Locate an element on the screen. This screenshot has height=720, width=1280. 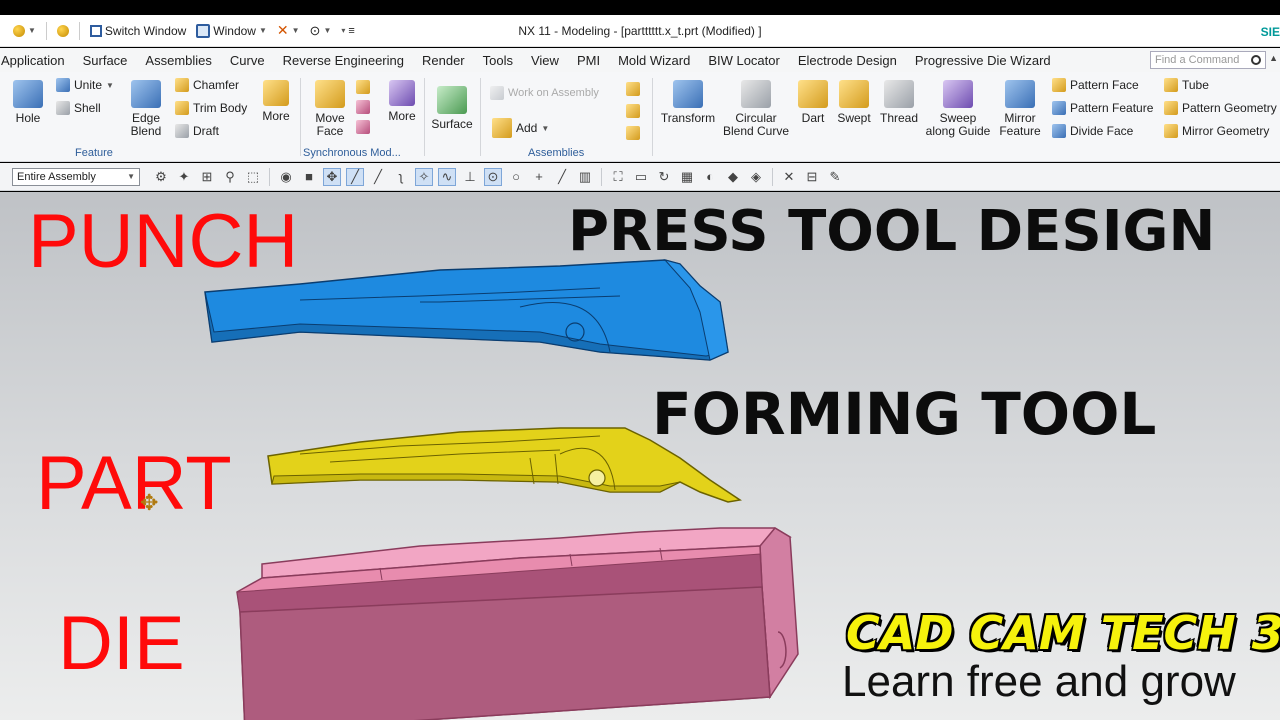
menu-reverse-engineering: Reverse Engineering is located at coordinates (343, 60).